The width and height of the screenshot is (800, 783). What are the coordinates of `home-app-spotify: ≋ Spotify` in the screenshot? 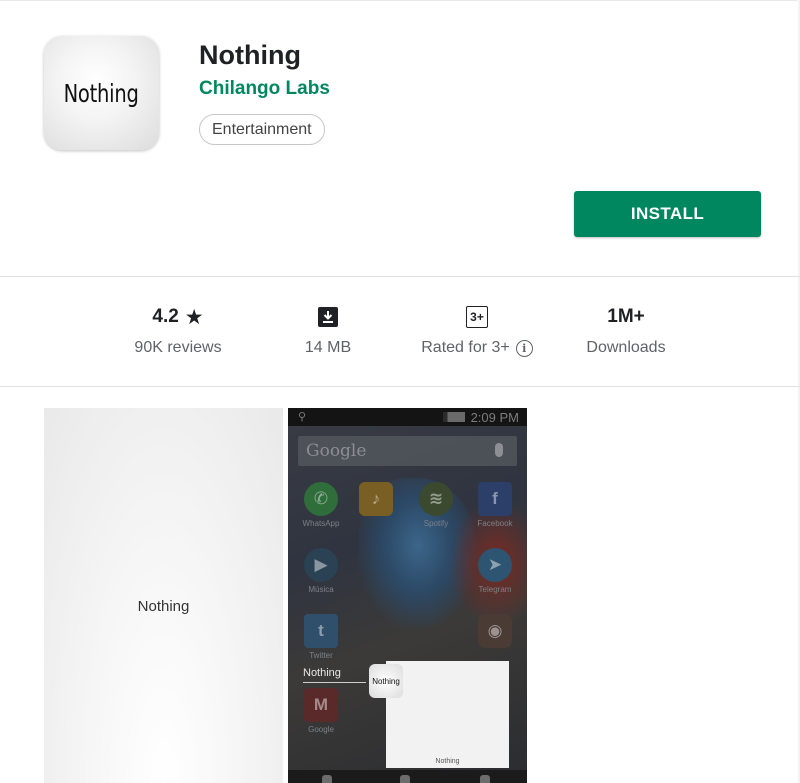 It's located at (436, 505).